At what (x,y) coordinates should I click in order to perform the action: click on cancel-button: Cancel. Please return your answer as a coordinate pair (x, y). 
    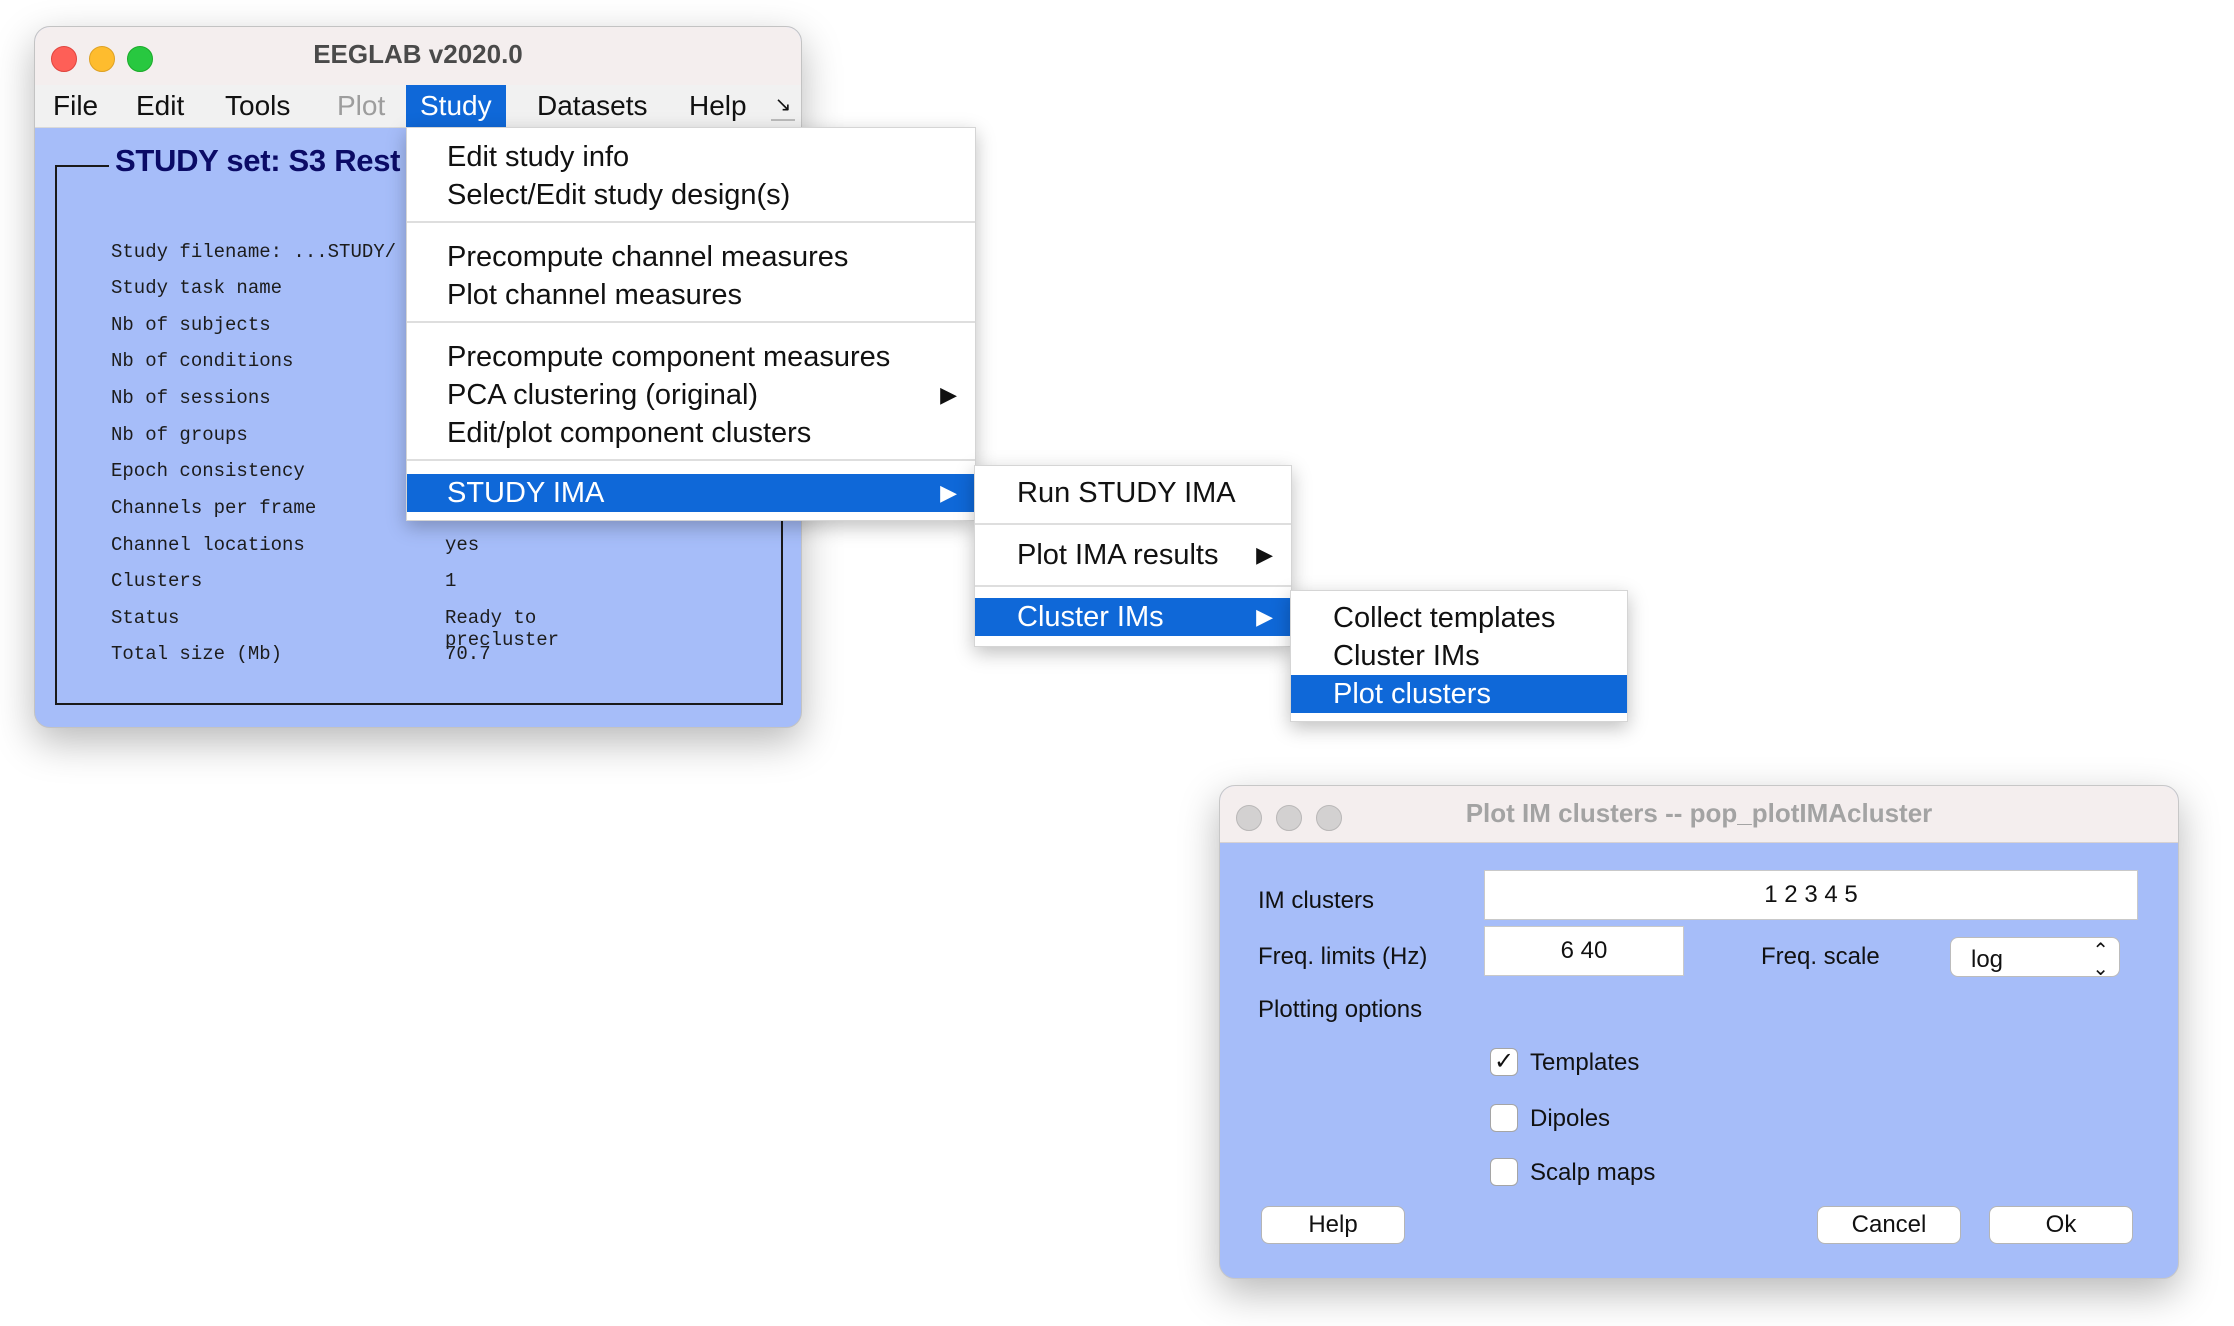
    Looking at the image, I should click on (1889, 1225).